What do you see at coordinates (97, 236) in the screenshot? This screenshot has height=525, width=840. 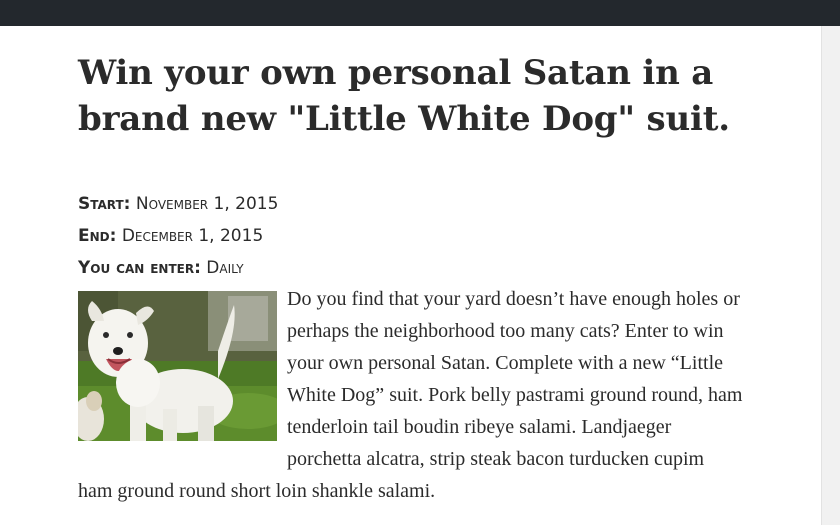 I see `end-label: End:` at bounding box center [97, 236].